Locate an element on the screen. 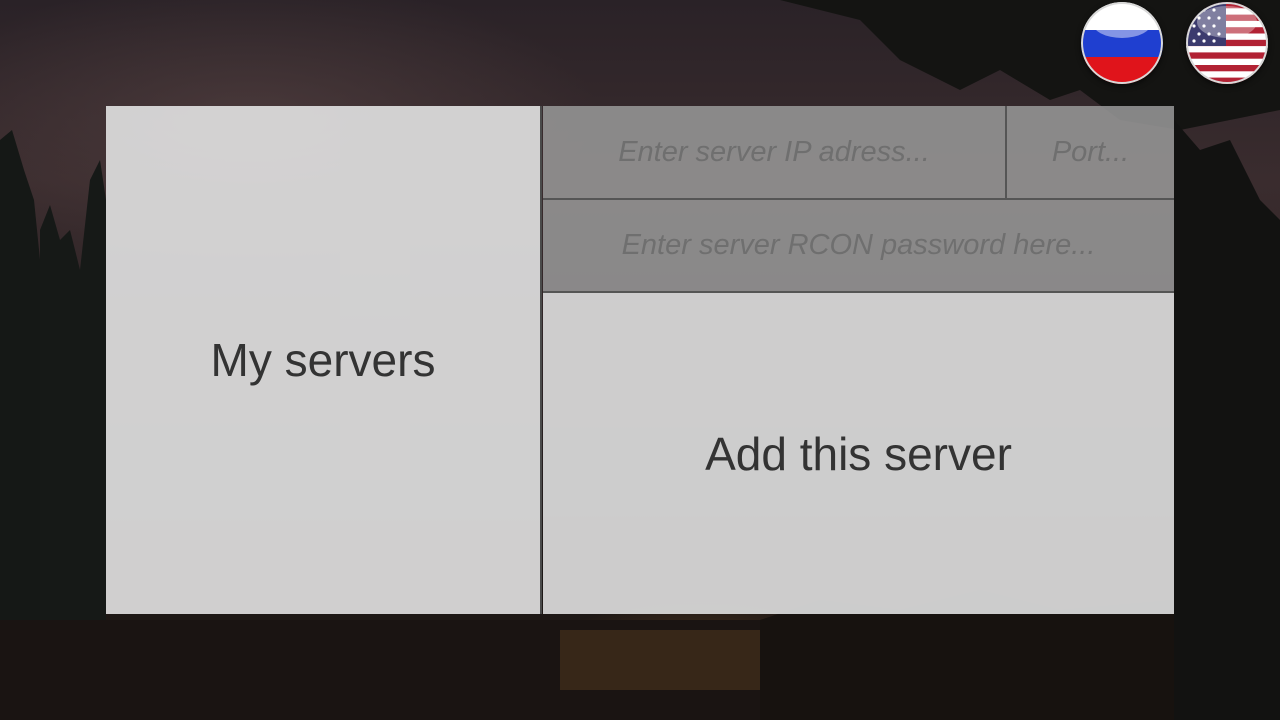 The height and width of the screenshot is (720, 1280). russia-flag-icon is located at coordinates (1122, 43).